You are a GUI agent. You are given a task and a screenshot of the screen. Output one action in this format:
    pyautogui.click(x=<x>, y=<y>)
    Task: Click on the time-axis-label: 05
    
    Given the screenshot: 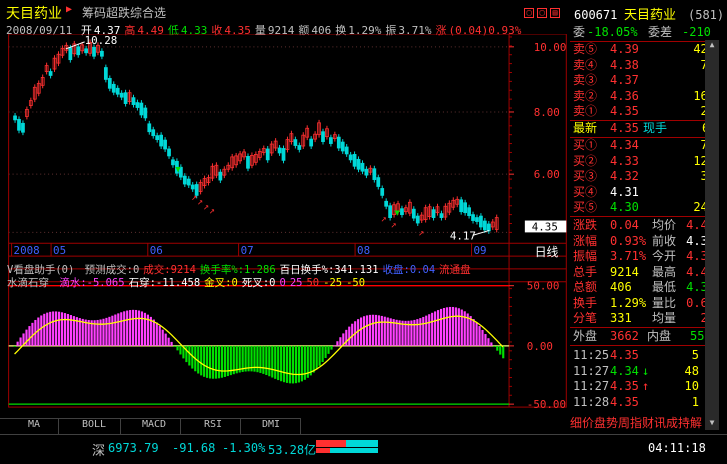 What is the action you would take?
    pyautogui.click(x=59, y=250)
    